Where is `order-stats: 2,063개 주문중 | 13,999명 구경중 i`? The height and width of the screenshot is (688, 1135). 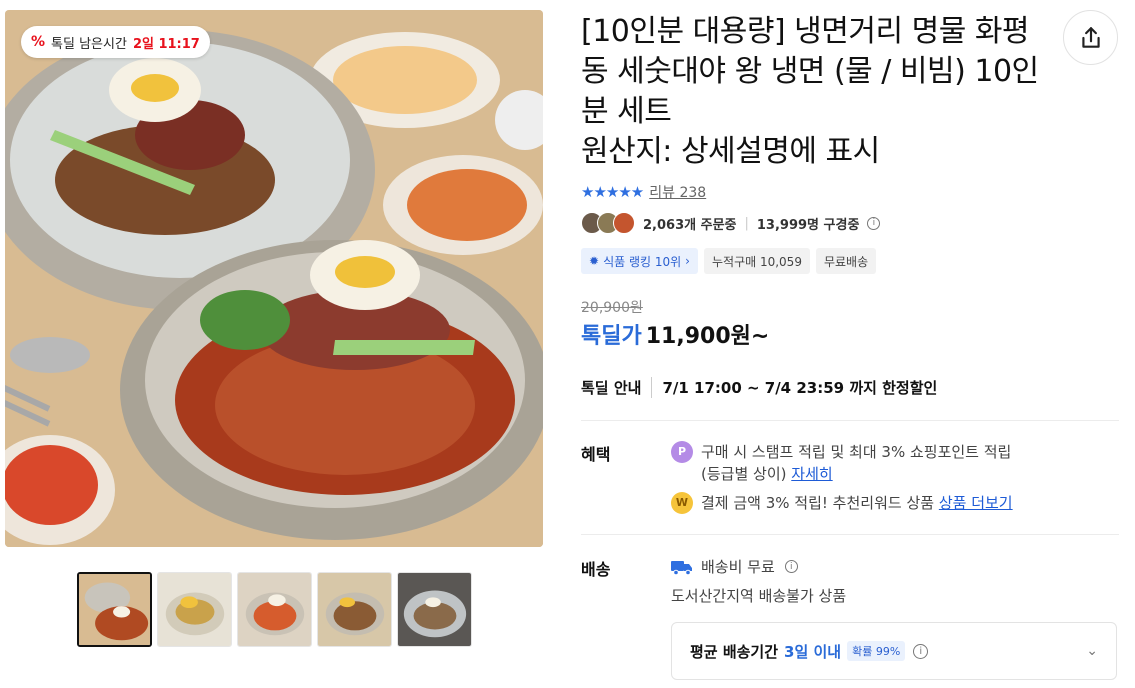 order-stats: 2,063개 주문중 | 13,999명 구경중 i is located at coordinates (731, 223).